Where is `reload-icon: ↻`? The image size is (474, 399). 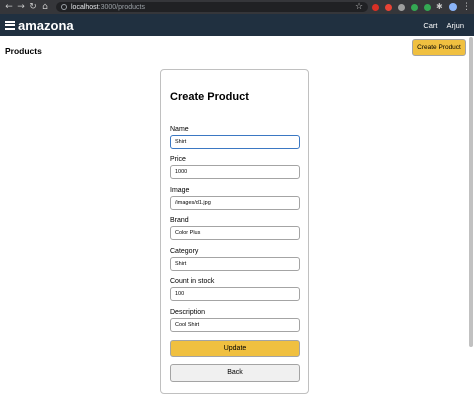
reload-icon: ↻ is located at coordinates (33, 7).